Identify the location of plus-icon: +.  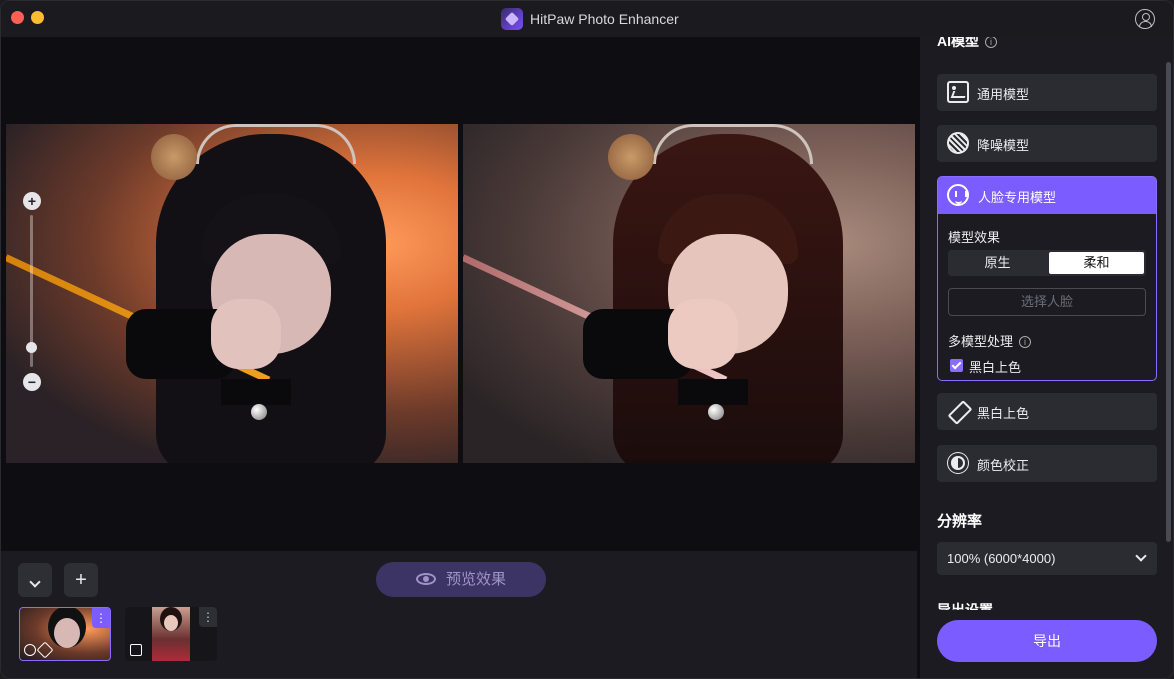
(81, 580).